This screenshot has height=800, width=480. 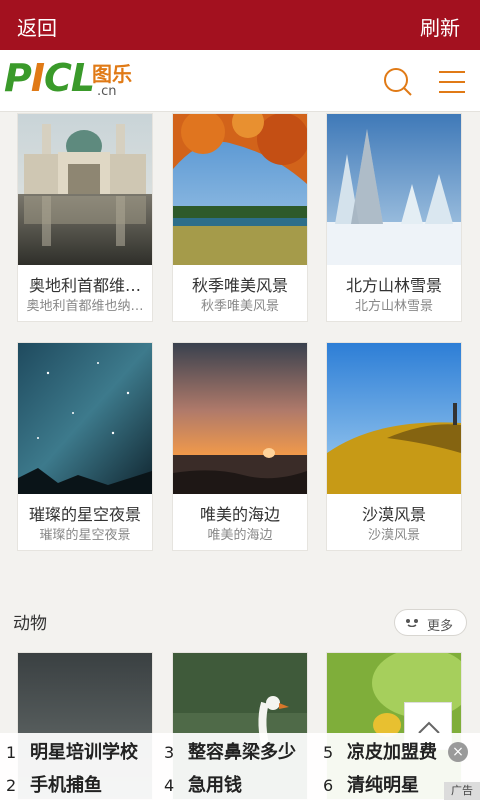 What do you see at coordinates (239, 514) in the screenshot?
I see `card-title: 唯美的海边` at bounding box center [239, 514].